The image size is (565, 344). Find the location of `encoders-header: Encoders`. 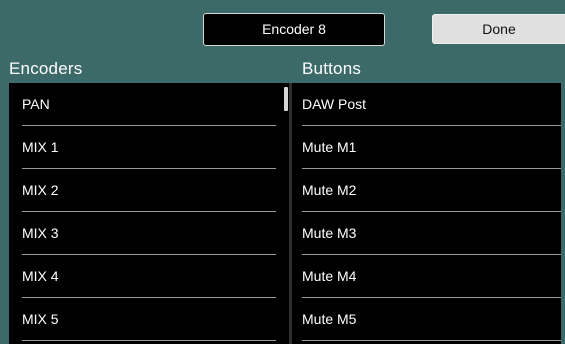

encoders-header: Encoders is located at coordinates (46, 68).